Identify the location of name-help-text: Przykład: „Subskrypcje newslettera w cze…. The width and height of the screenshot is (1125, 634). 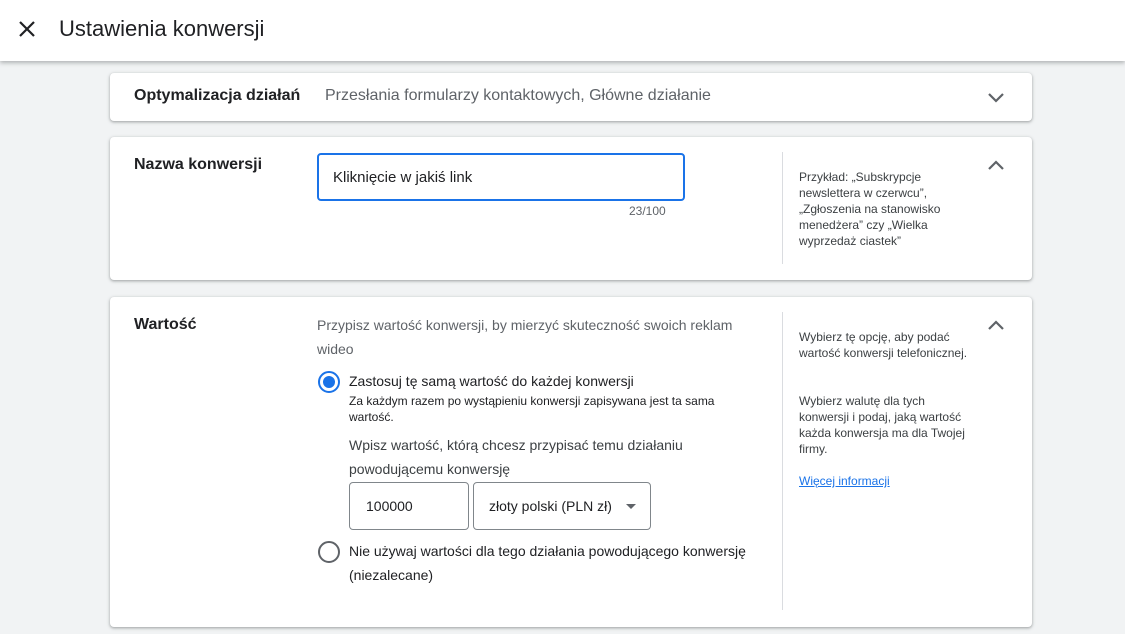
(870, 209).